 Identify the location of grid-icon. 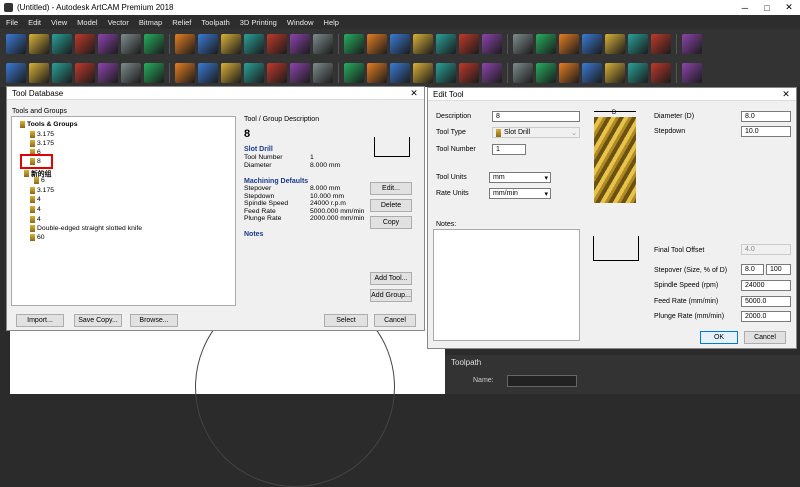
(154, 72).